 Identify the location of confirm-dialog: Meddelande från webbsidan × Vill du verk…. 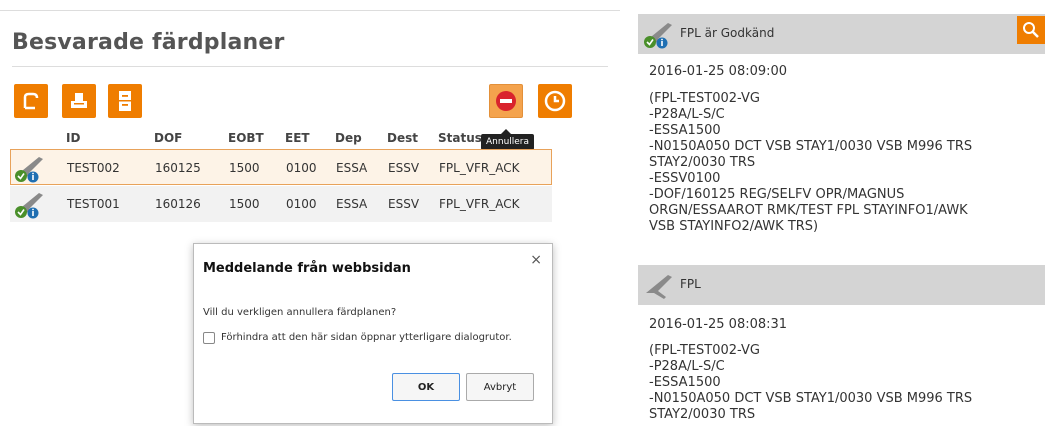
(373, 333).